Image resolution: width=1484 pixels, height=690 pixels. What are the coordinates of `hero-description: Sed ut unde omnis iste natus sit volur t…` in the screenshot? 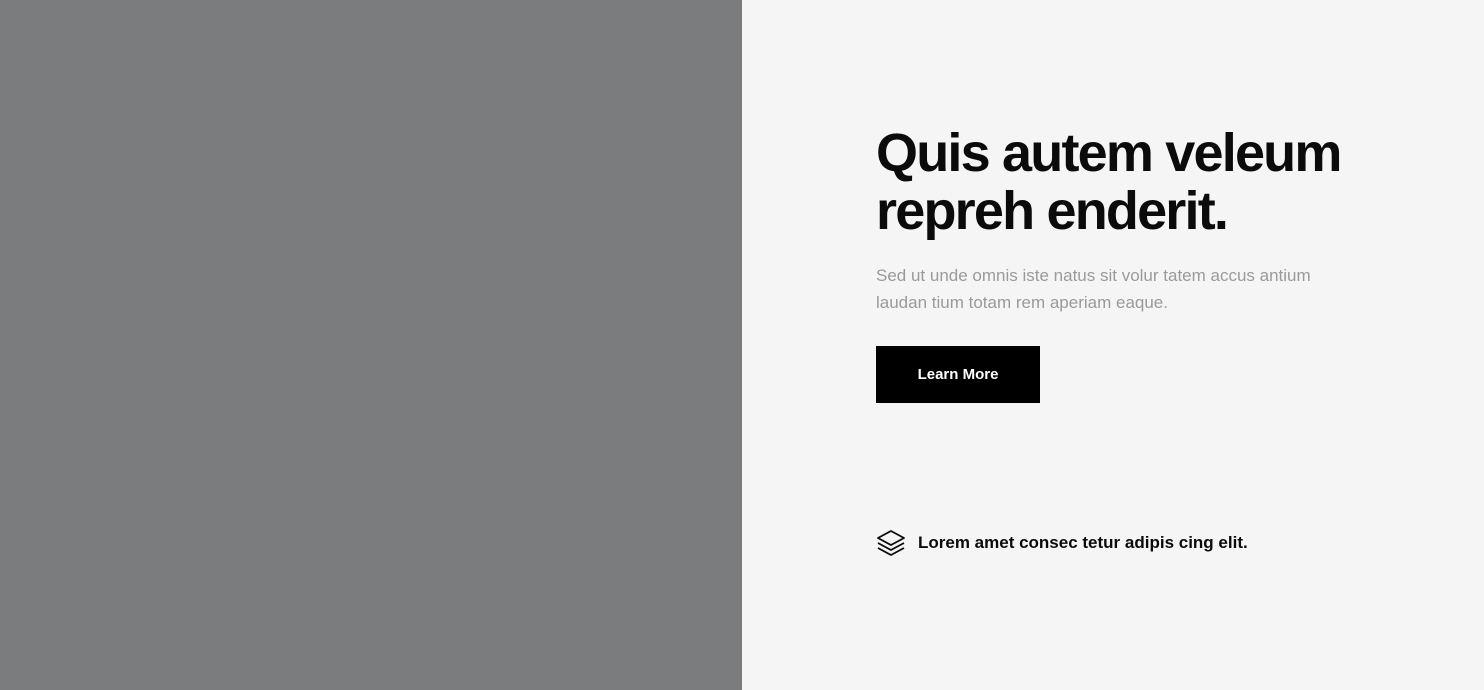 It's located at (1093, 289).